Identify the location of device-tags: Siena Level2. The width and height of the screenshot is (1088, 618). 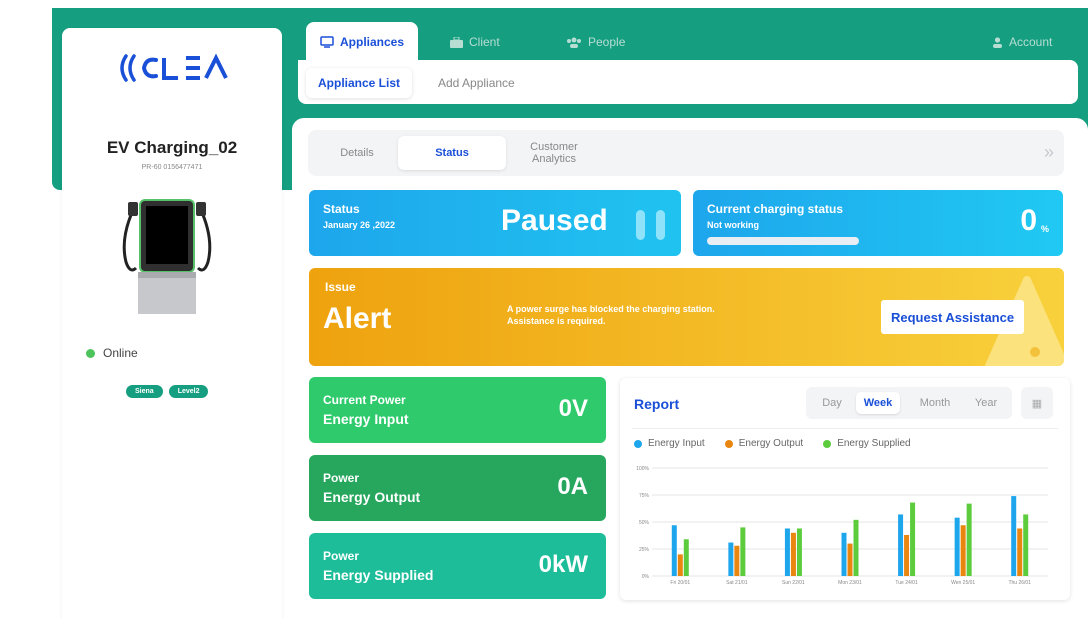
(167, 391).